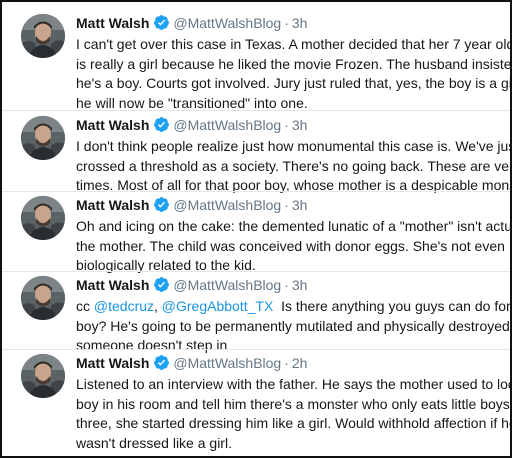  What do you see at coordinates (124, 306) in the screenshot?
I see `mention-link-tedcruz: @tedcruz` at bounding box center [124, 306].